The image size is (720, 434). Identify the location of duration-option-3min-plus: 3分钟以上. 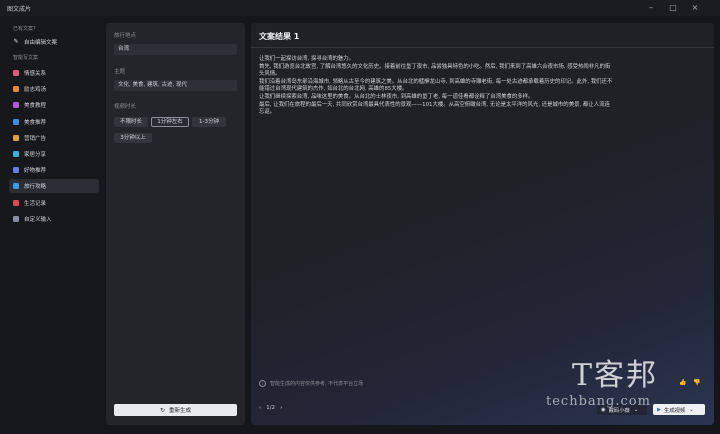
(133, 138).